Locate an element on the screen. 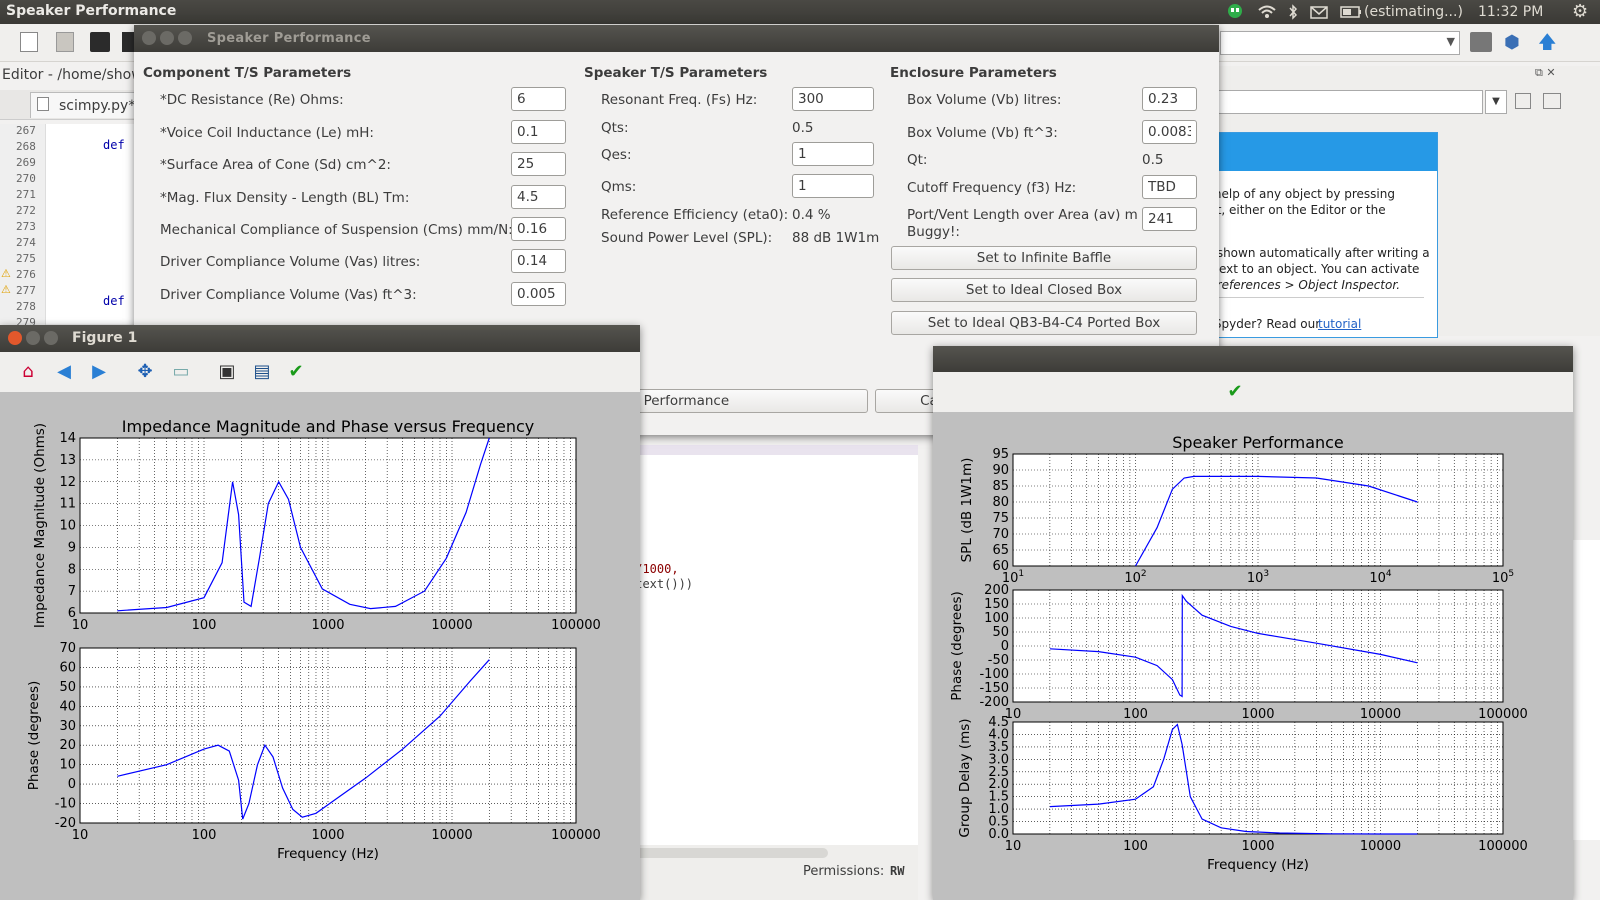  y-tick-label: -10 is located at coordinates (65, 804).